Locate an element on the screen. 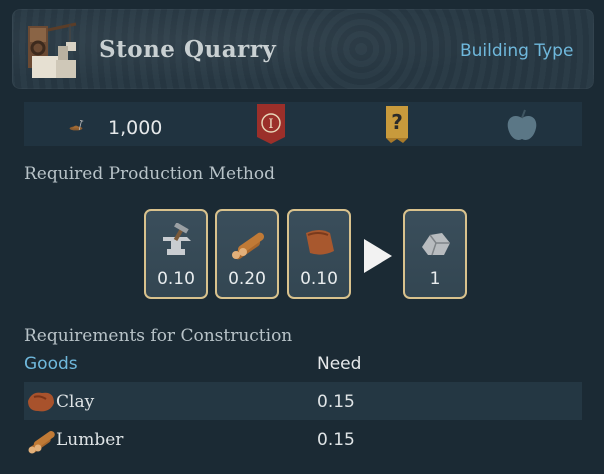 This screenshot has height=474, width=604. production-method-label: Required Production Method is located at coordinates (149, 174).